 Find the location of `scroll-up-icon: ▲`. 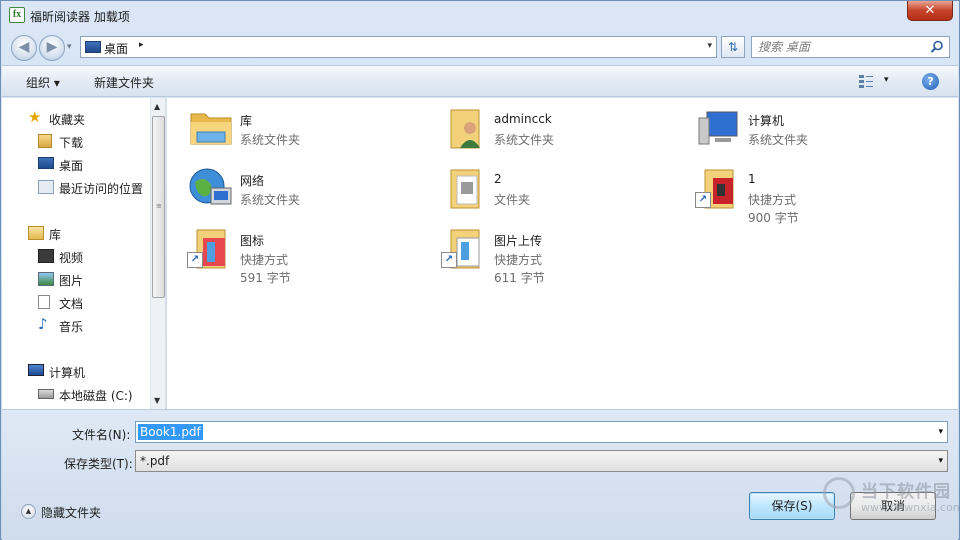

scroll-up-icon: ▲ is located at coordinates (157, 106).